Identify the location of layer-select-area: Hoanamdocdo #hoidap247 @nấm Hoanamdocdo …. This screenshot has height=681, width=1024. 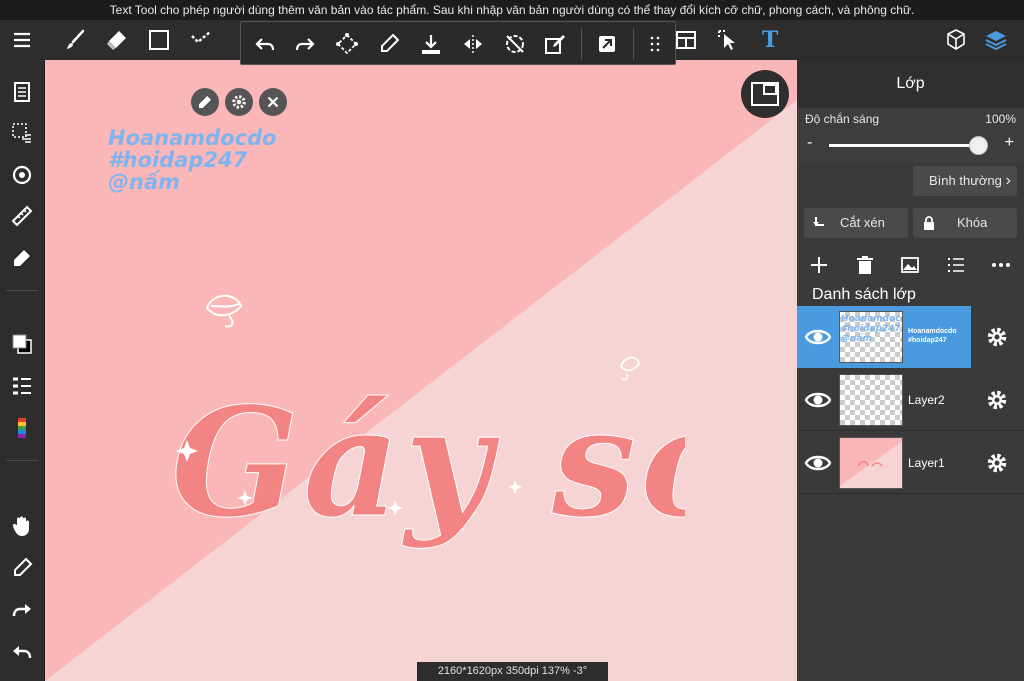
(884, 337).